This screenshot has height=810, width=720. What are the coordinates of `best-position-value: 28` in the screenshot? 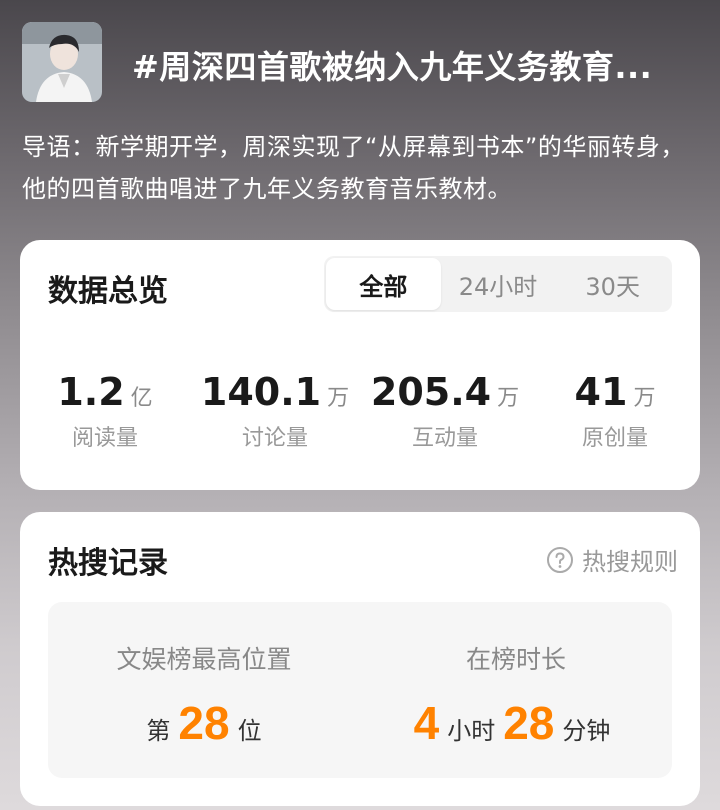 It's located at (204, 723).